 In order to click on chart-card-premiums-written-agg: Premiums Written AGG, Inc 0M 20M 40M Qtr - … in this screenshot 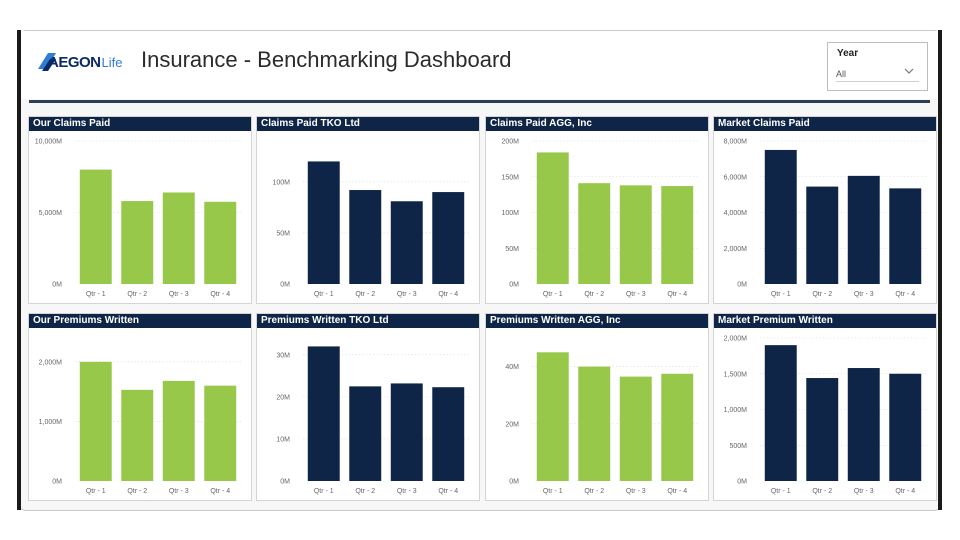, I will do `click(597, 407)`.